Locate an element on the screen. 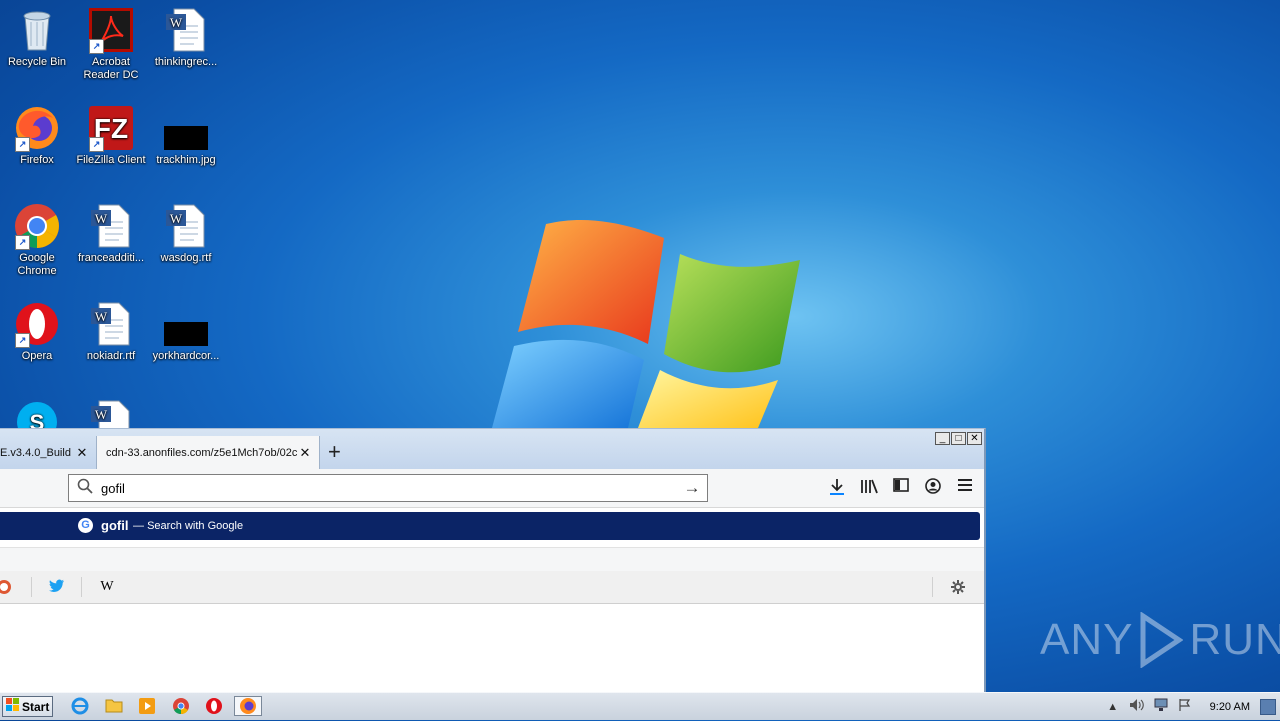 Image resolution: width=1280 pixels, height=721 pixels. clock: 9:20 AM is located at coordinates (1230, 707).